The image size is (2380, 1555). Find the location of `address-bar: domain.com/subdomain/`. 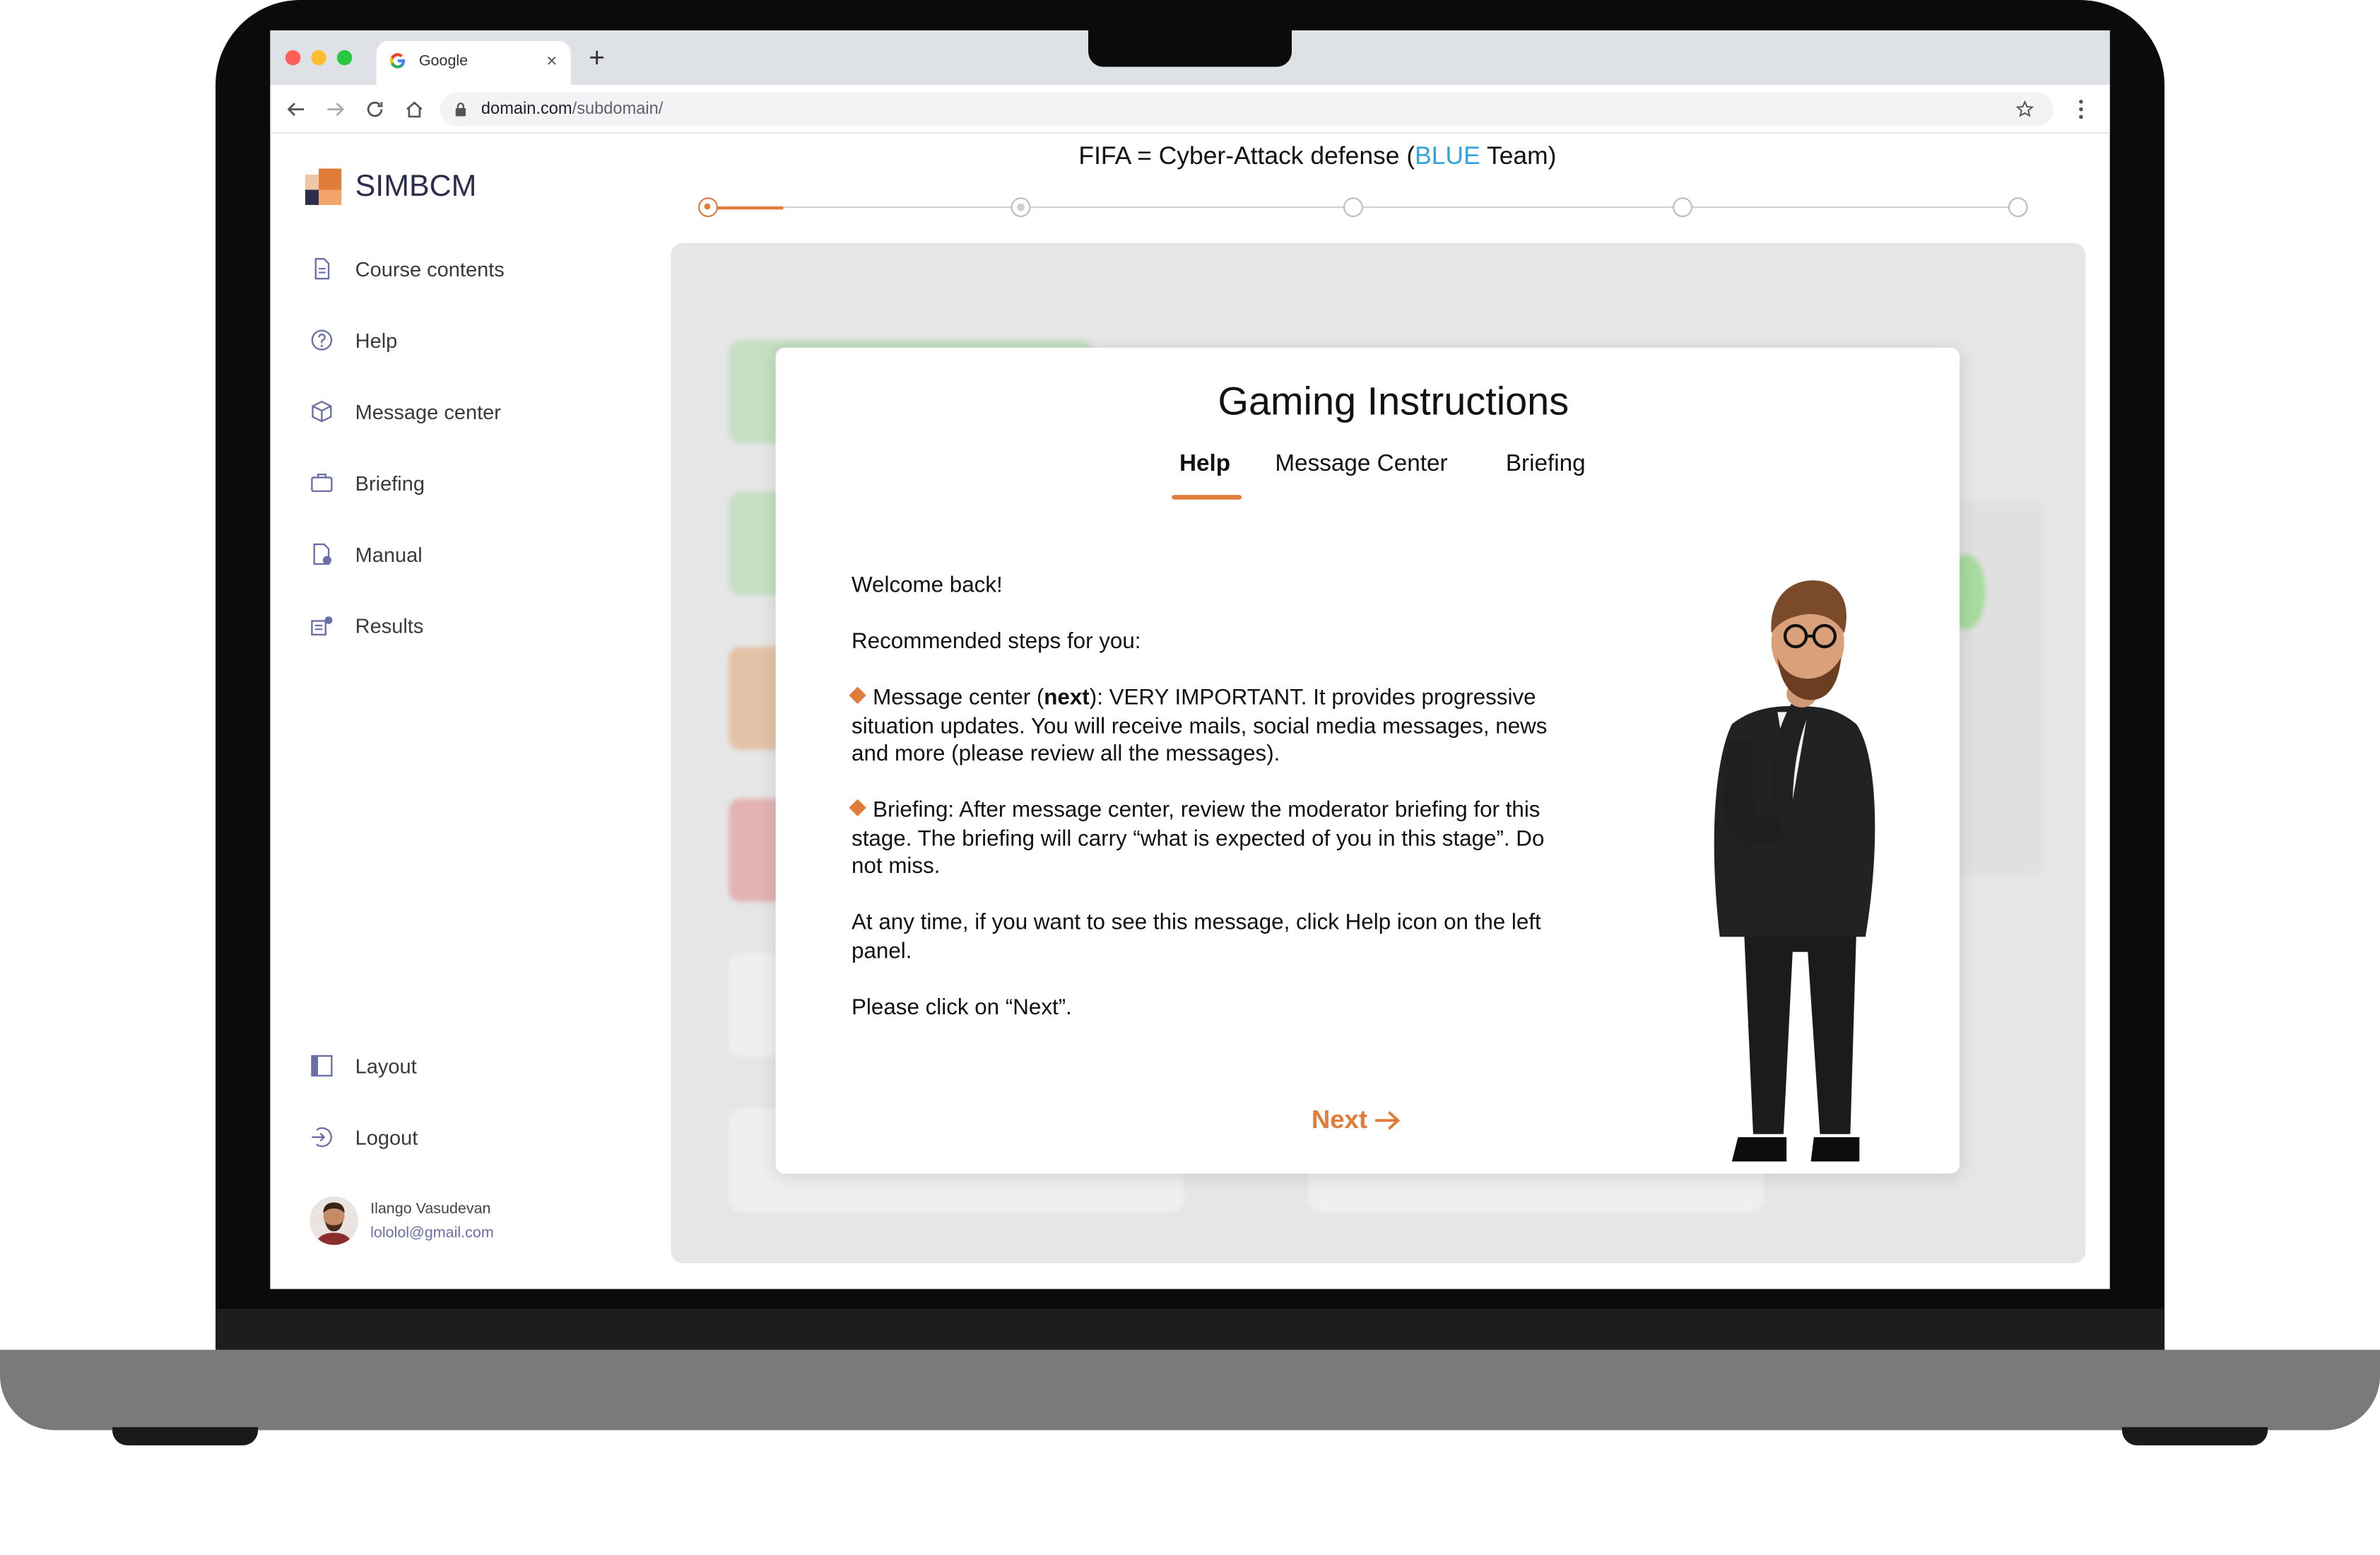

address-bar: domain.com/subdomain/ is located at coordinates (1190, 109).